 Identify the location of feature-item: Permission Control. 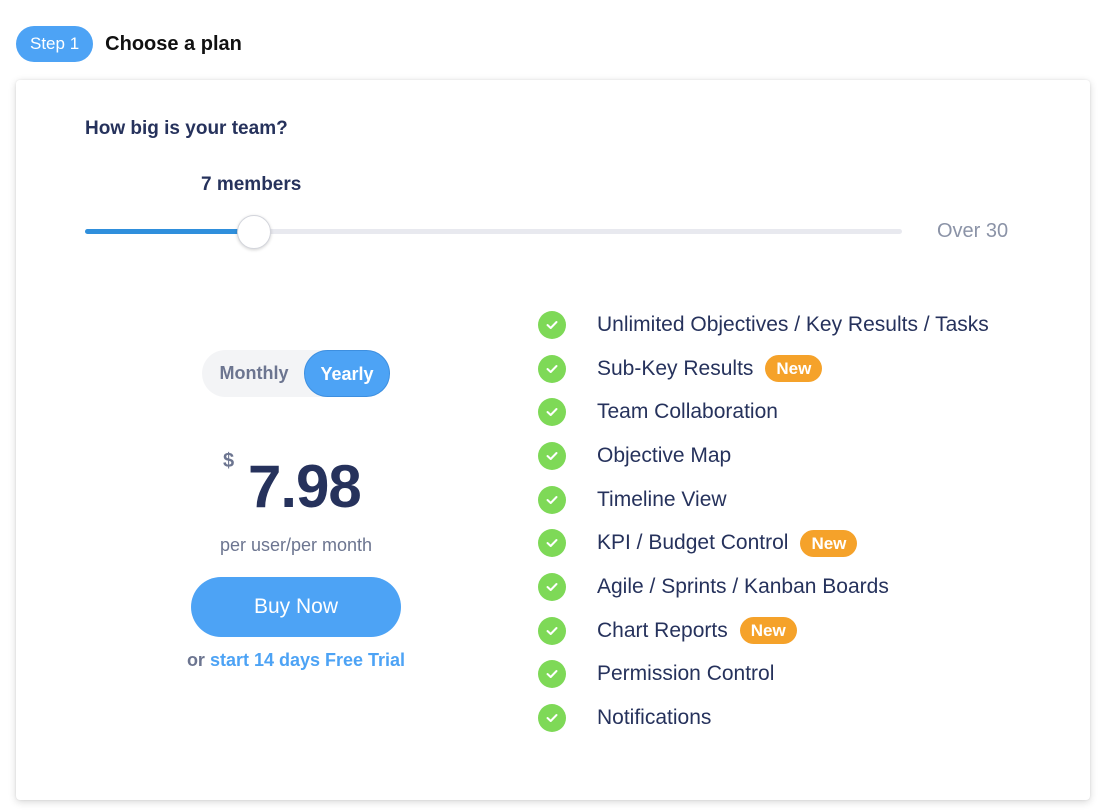
(763, 675).